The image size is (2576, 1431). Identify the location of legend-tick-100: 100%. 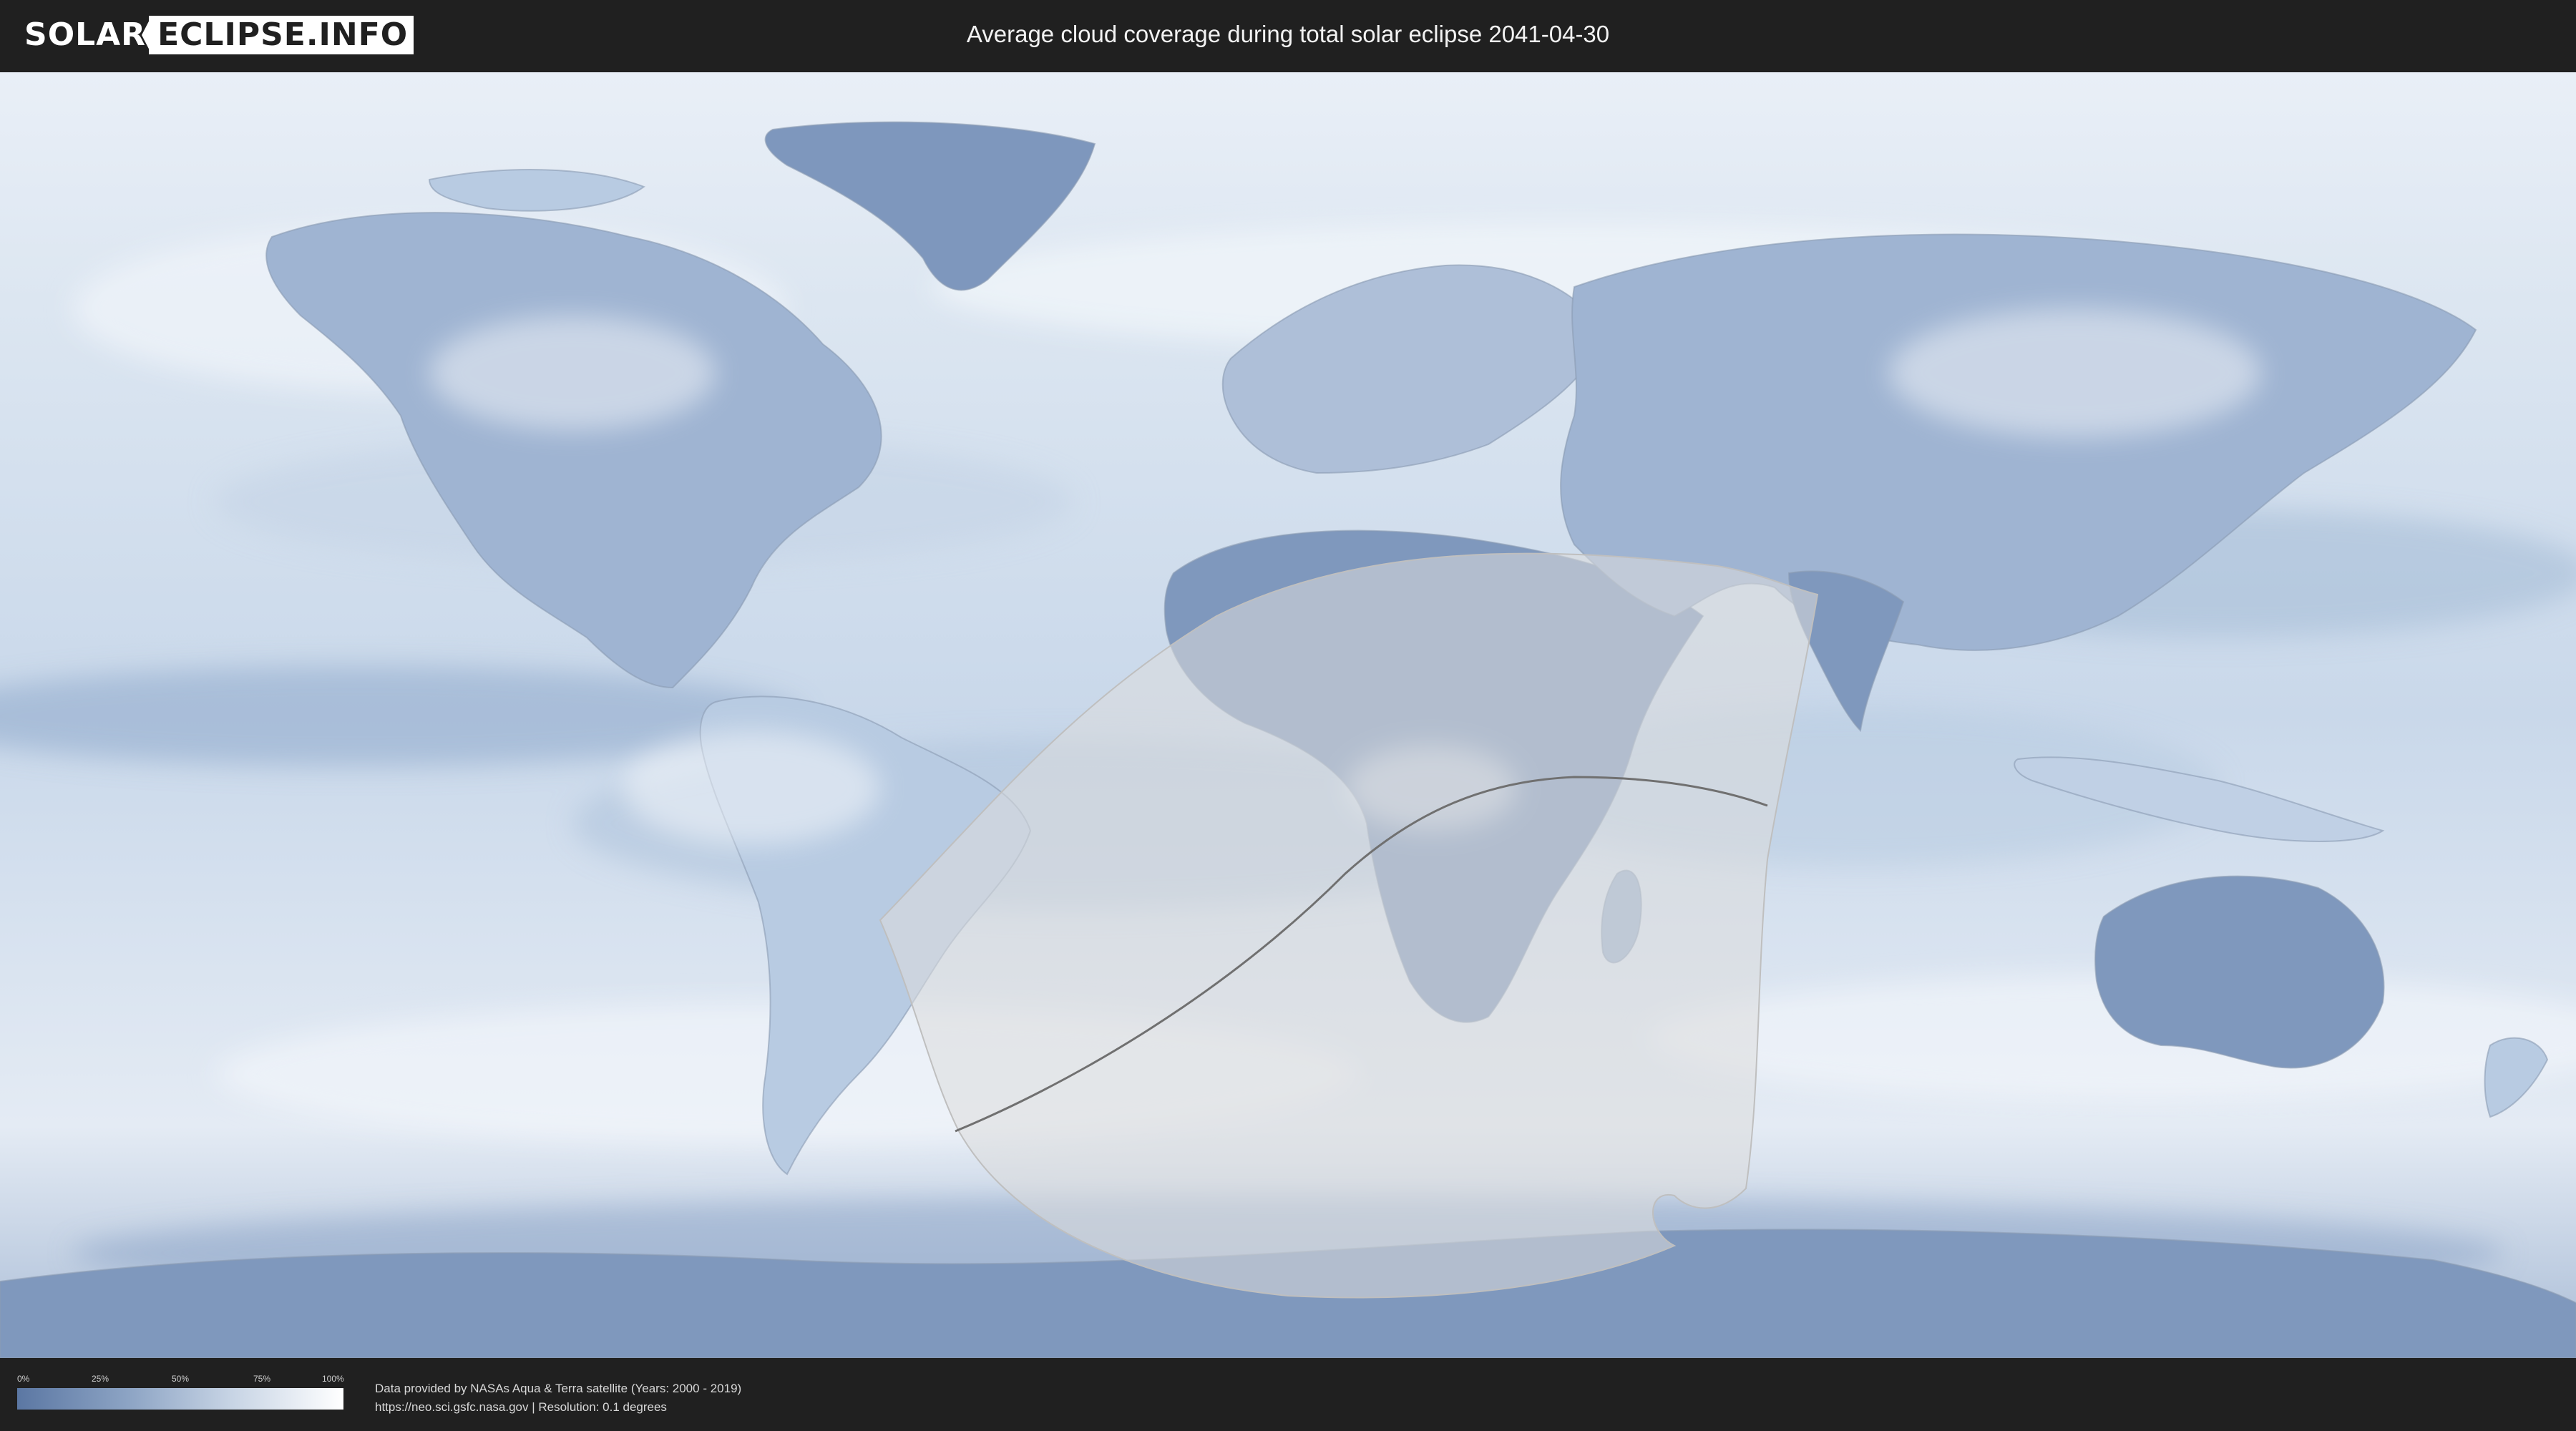
(333, 1379).